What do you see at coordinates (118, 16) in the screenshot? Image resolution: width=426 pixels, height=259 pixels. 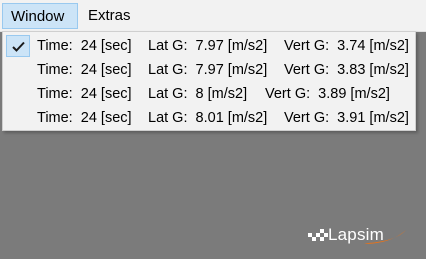 I see `menu-extras: Extras` at bounding box center [118, 16].